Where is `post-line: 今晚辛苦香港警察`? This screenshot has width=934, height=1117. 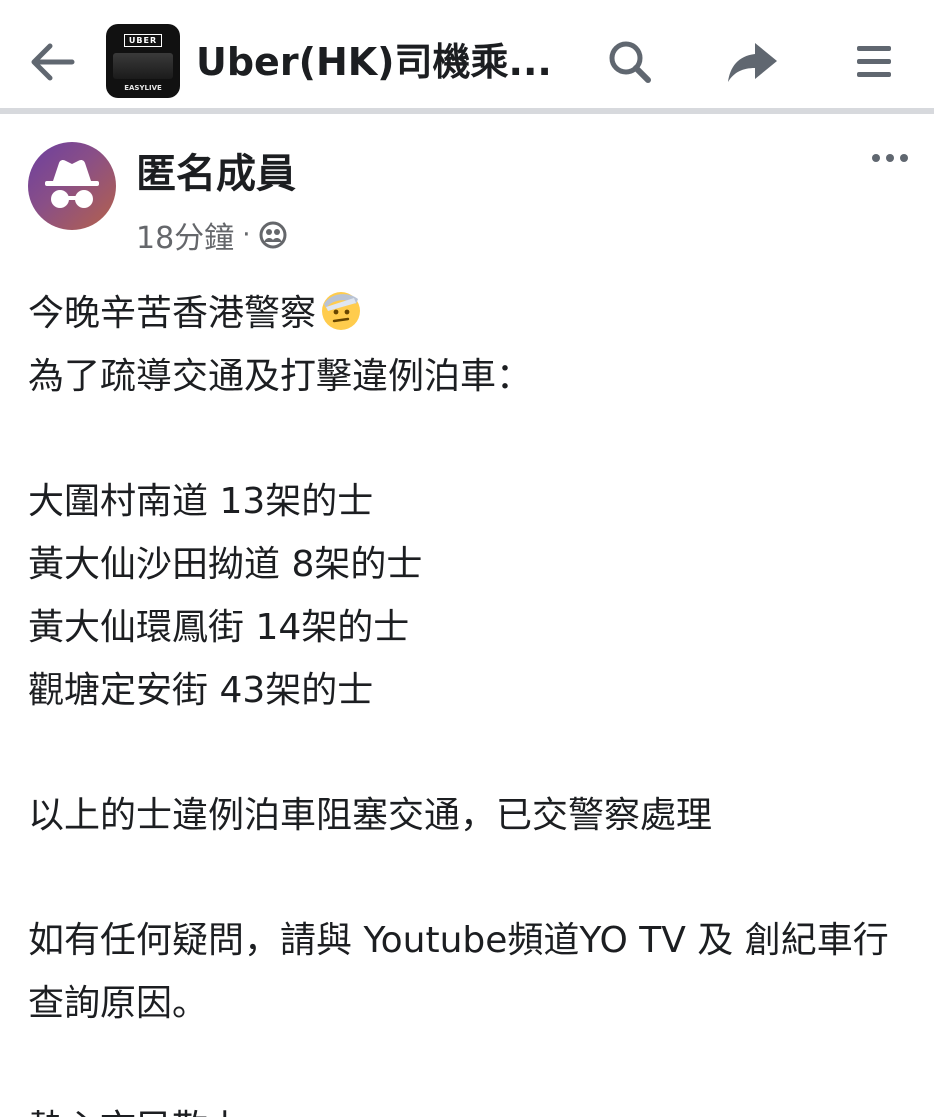
post-line: 今晚辛苦香港警察 is located at coordinates (473, 313).